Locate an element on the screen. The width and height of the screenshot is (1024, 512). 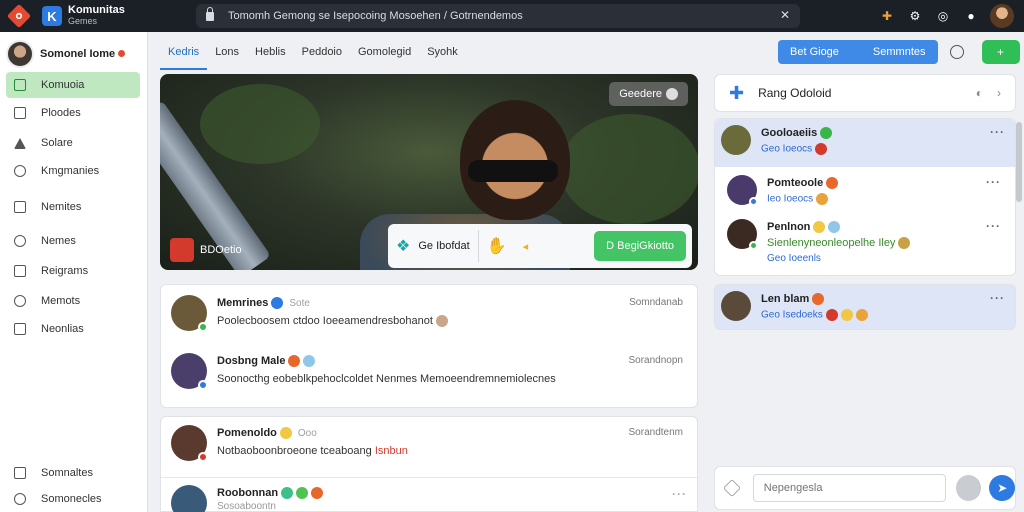
channel-label: Rang Odoloid is located at coordinates (795, 93).